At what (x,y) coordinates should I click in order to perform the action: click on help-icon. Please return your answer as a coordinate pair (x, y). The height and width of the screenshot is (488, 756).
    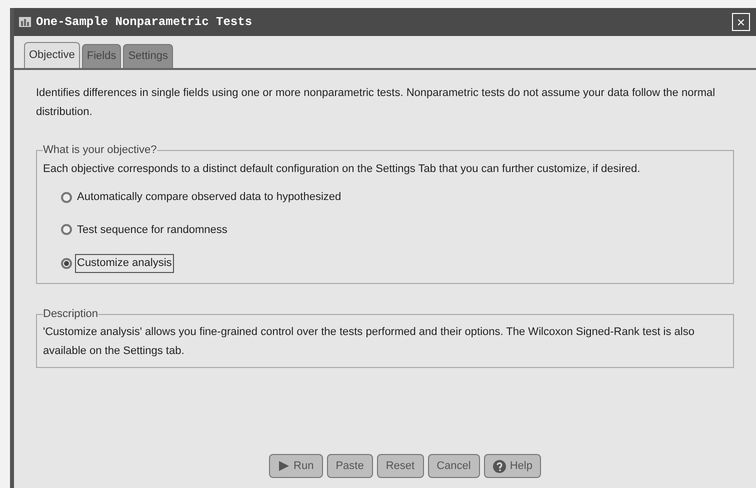
    Looking at the image, I should click on (499, 466).